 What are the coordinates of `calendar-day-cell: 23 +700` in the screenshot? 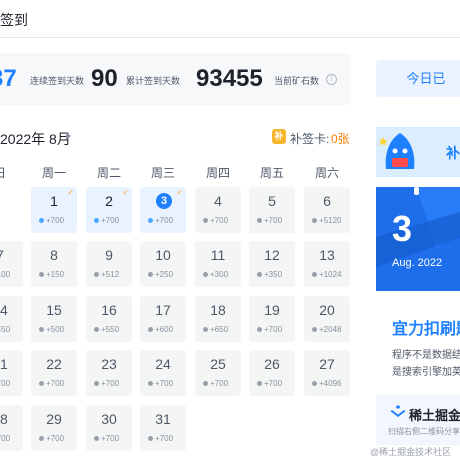 It's located at (109, 373).